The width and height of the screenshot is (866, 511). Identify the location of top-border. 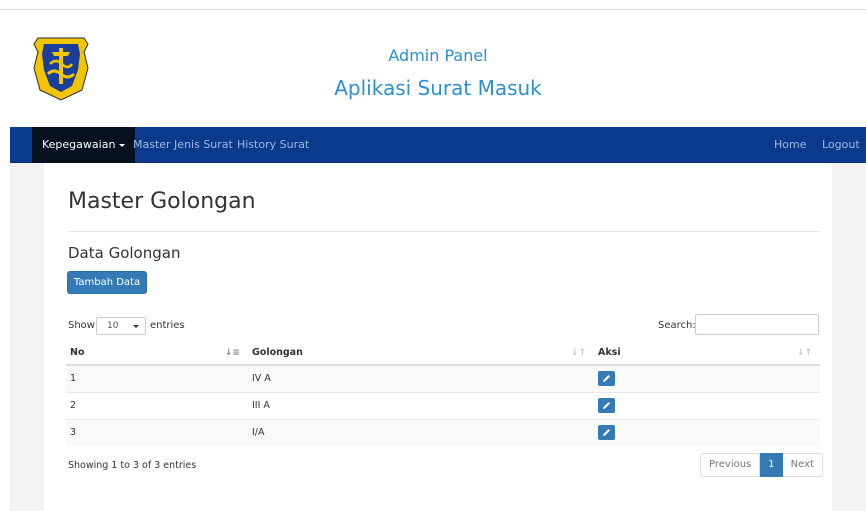
(433, 5).